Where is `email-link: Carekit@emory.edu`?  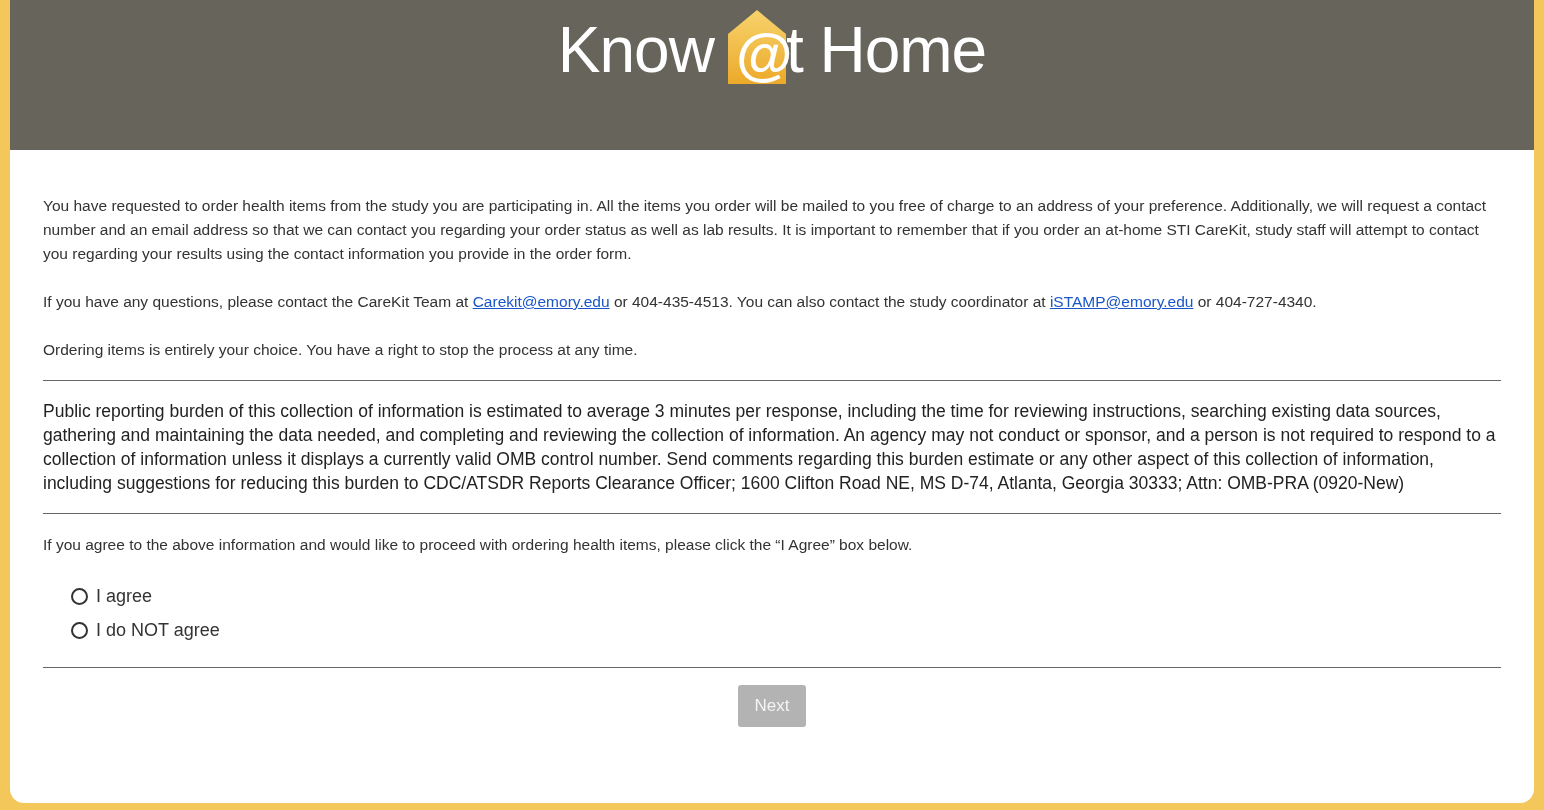
email-link: Carekit@emory.edu is located at coordinates (541, 301).